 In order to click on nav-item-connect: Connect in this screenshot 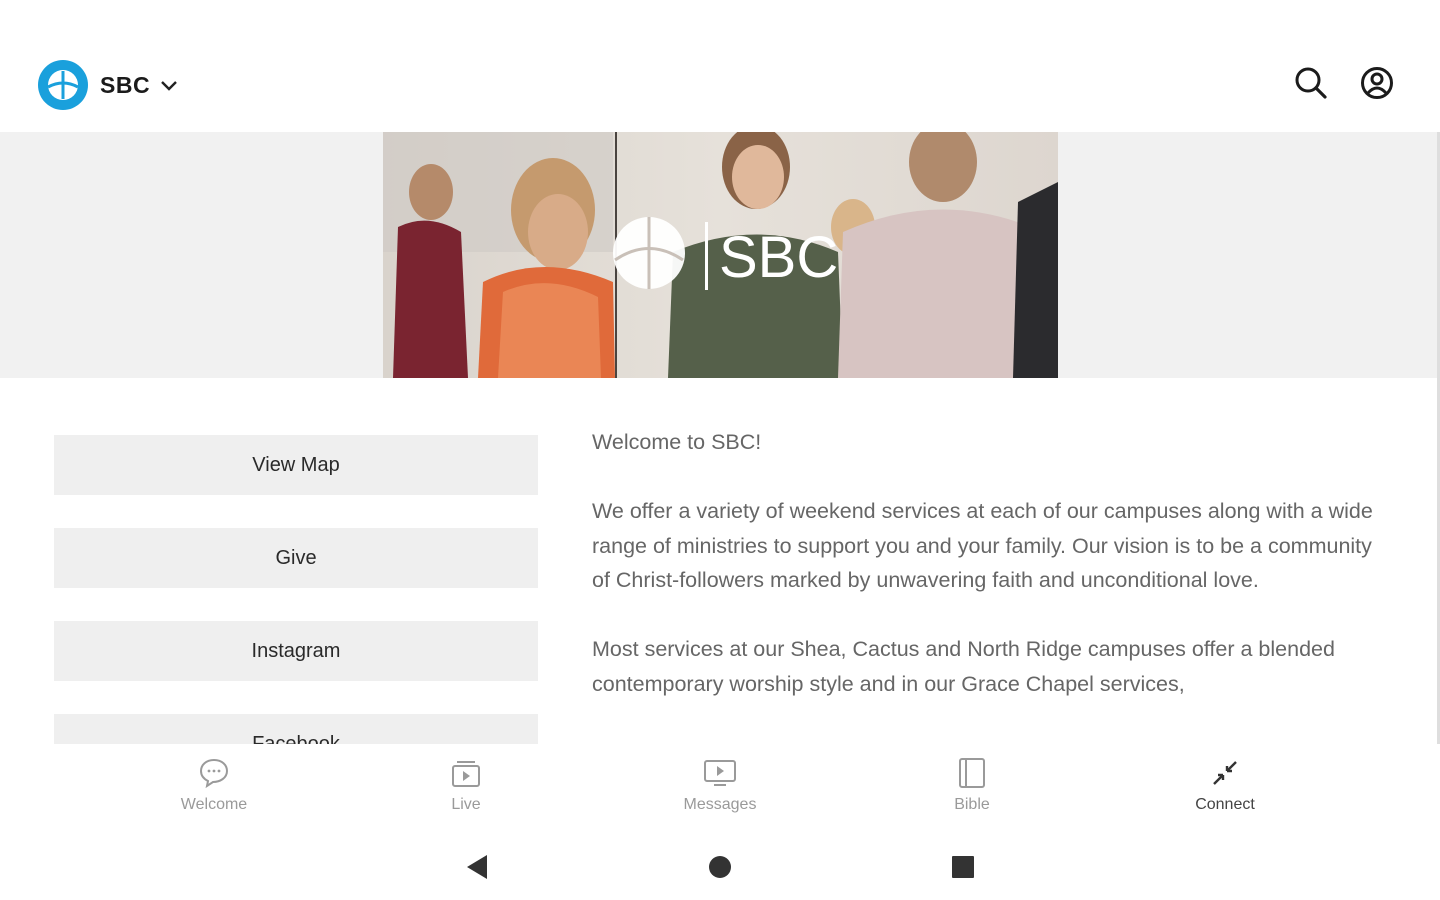, I will do `click(1225, 791)`.